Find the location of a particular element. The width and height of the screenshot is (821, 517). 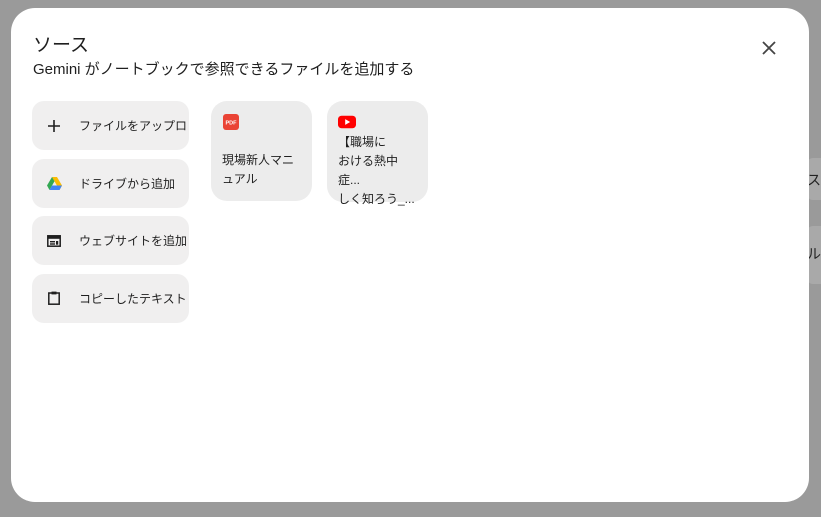

add-from-drive-button: ドライブから追加 is located at coordinates (110, 183).